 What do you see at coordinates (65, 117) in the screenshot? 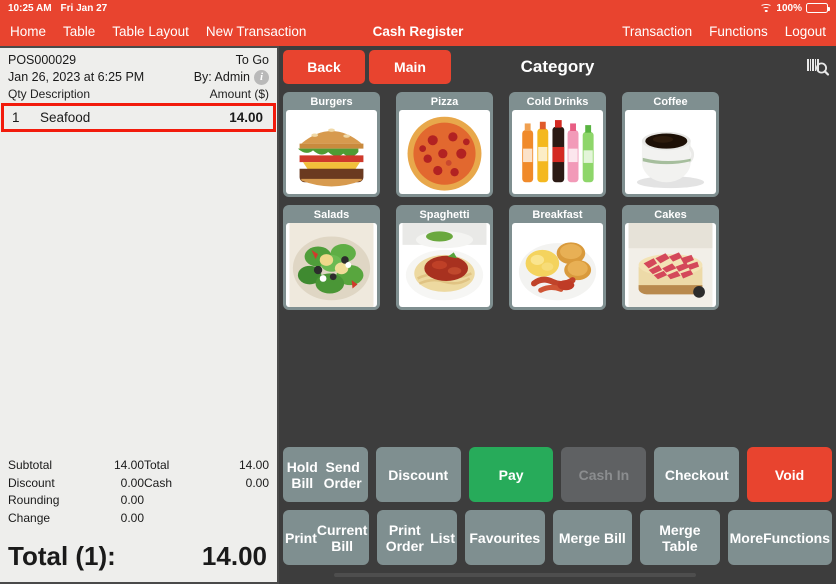
I see `line-item-description: Seafood` at bounding box center [65, 117].